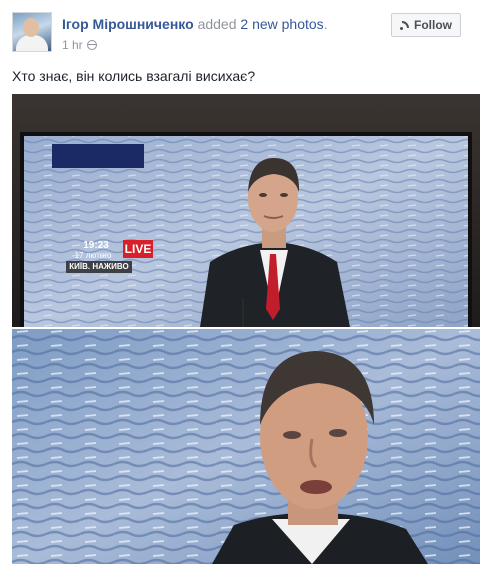 Image resolution: width=490 pixels, height=571 pixels. I want to click on globe-icon, so click(91, 45).